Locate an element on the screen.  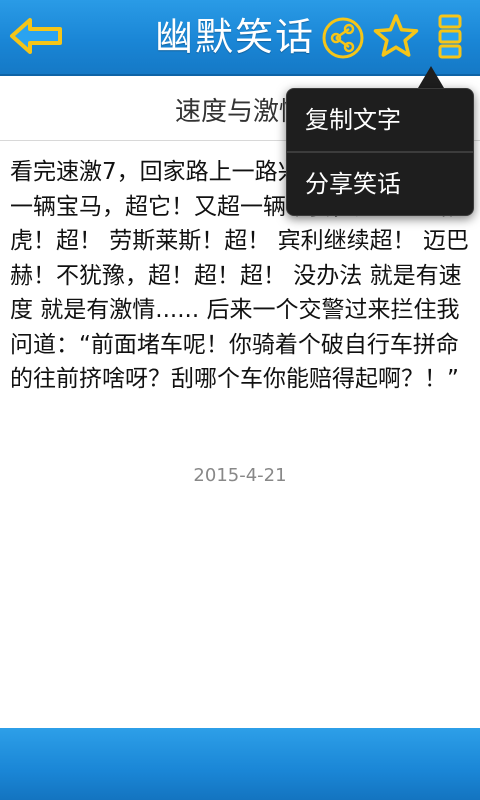
app-title: 幽默笑话 is located at coordinates (234, 37).